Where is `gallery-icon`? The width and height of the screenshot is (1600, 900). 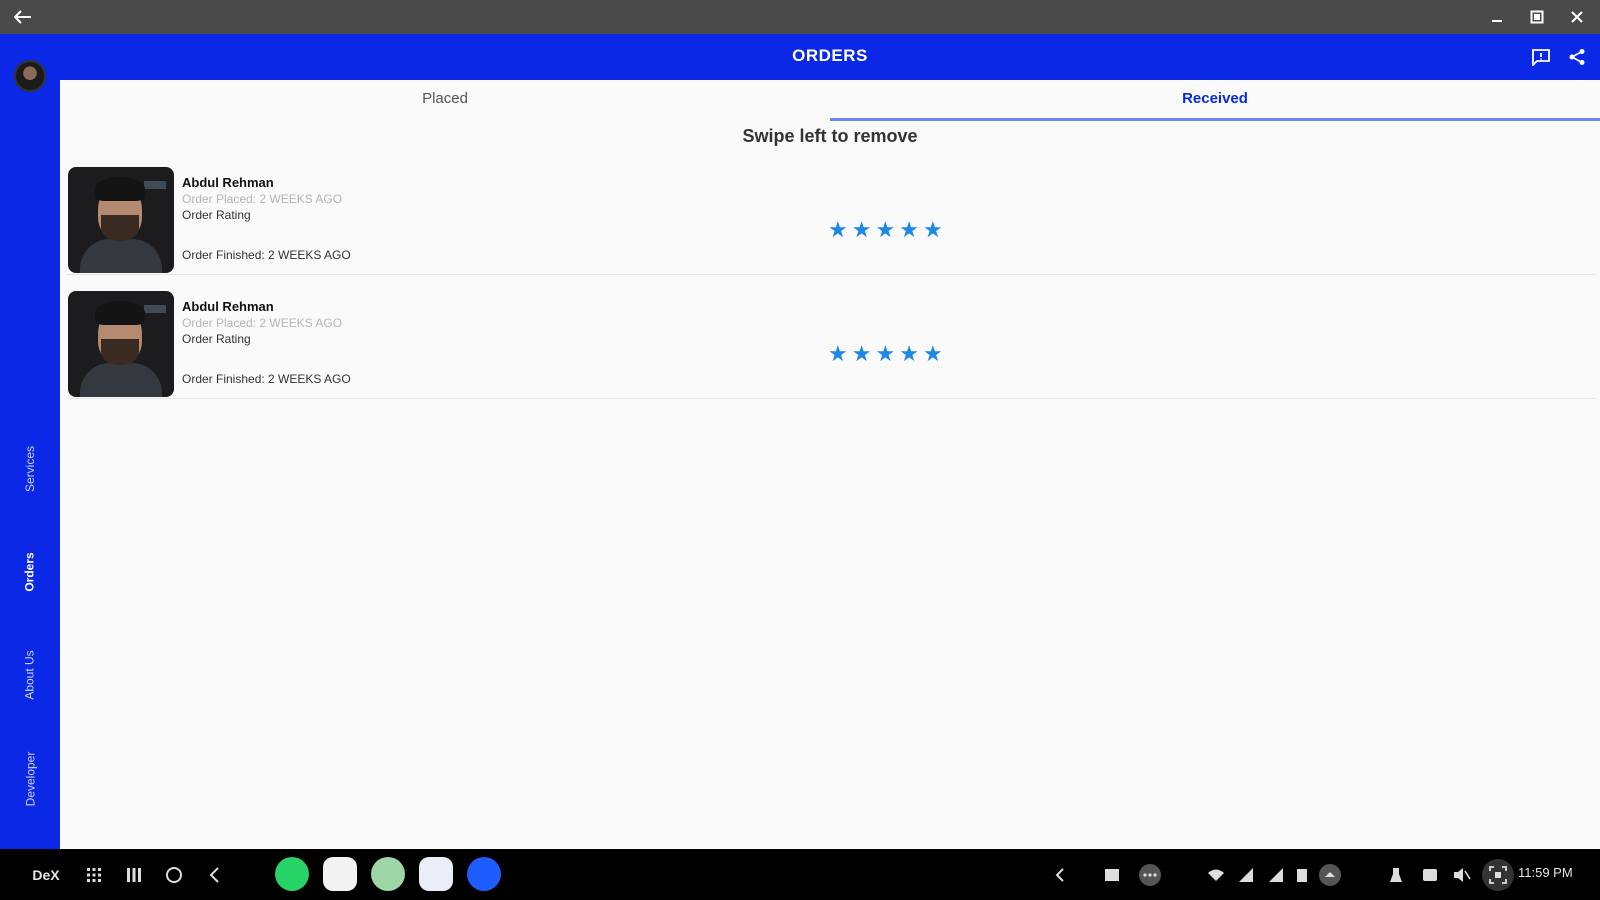
gallery-icon is located at coordinates (340, 874).